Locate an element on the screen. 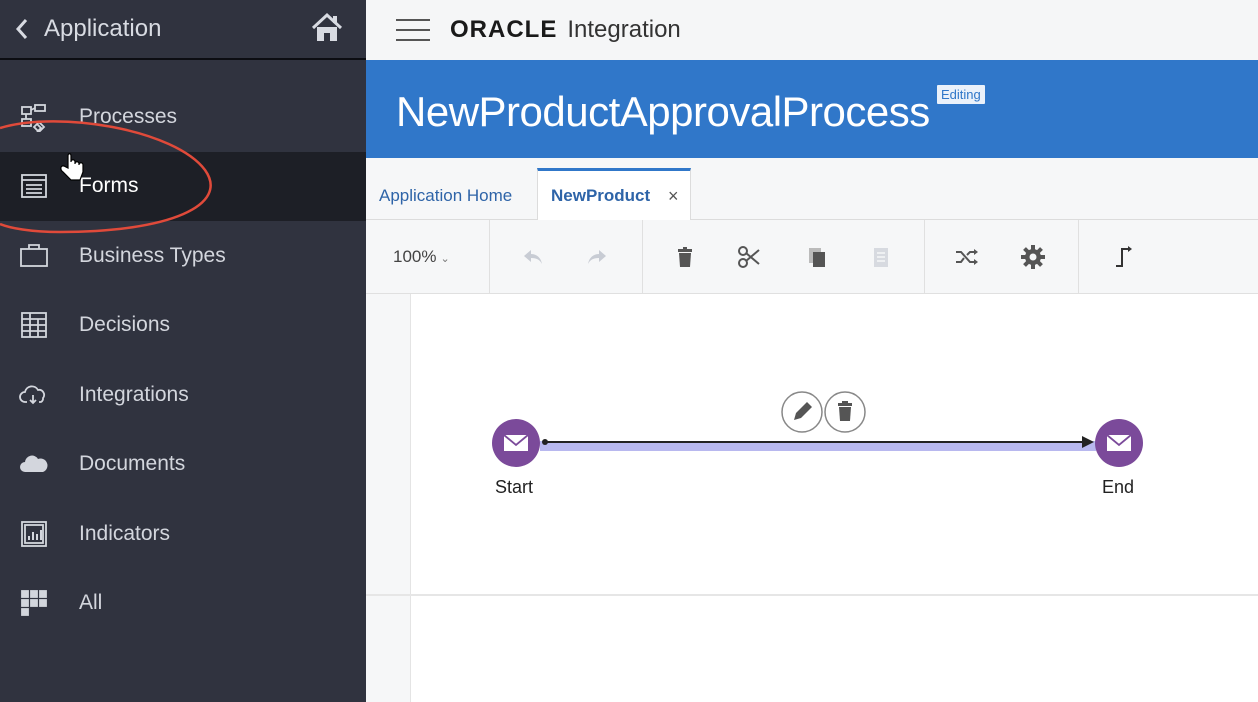 This screenshot has width=1258, height=702. zoom-value: 100% is located at coordinates (415, 256).